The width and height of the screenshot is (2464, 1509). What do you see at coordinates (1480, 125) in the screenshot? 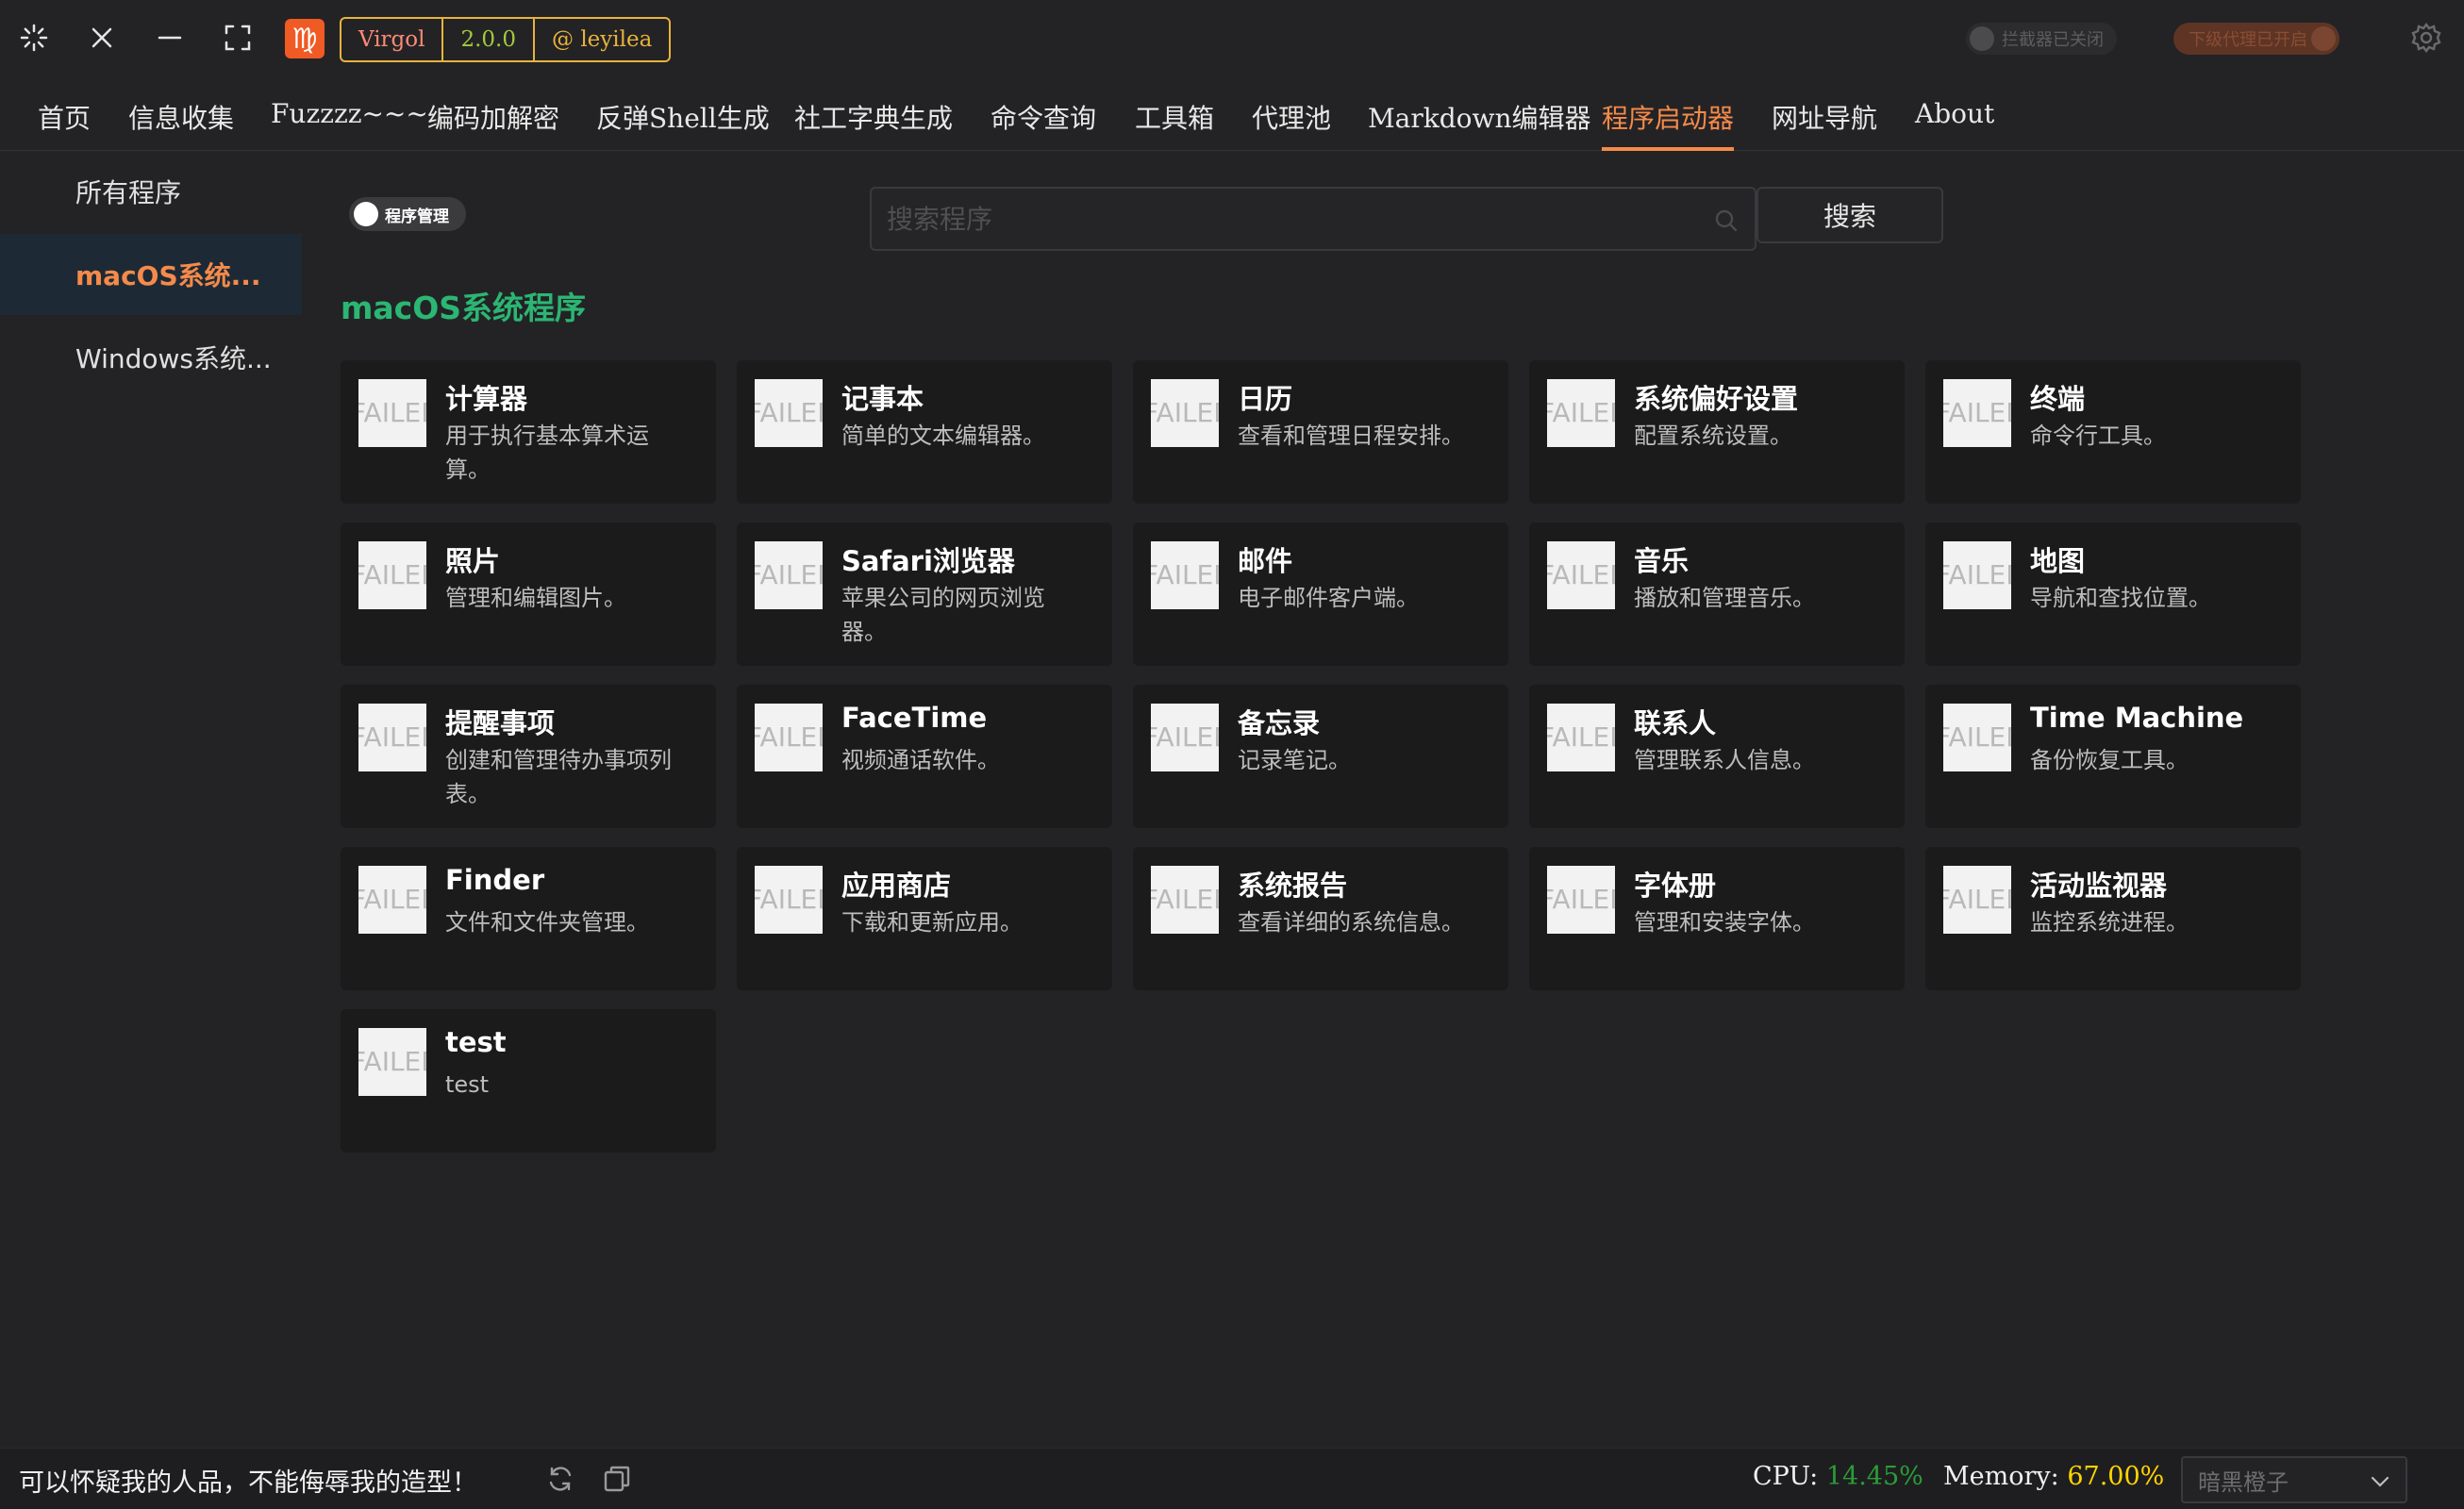
I see `tab-markdown: Markdown编辑器` at bounding box center [1480, 125].